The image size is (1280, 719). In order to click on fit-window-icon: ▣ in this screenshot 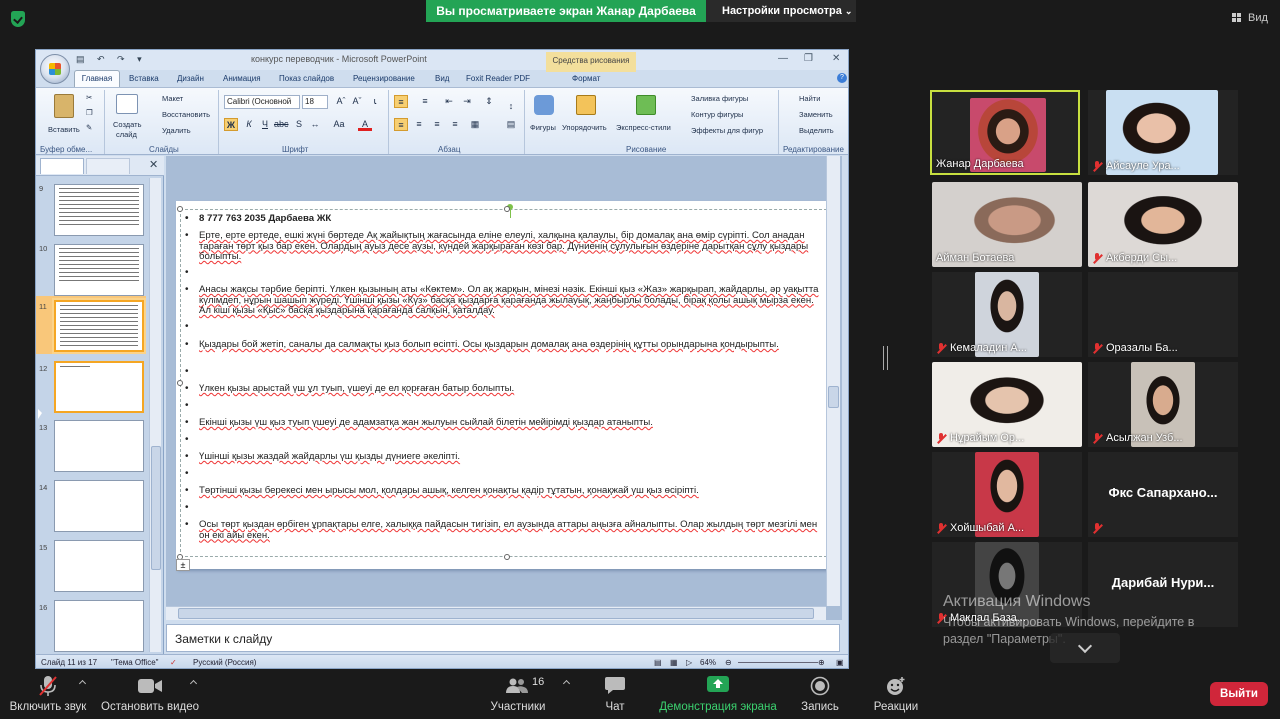, I will do `click(840, 662)`.